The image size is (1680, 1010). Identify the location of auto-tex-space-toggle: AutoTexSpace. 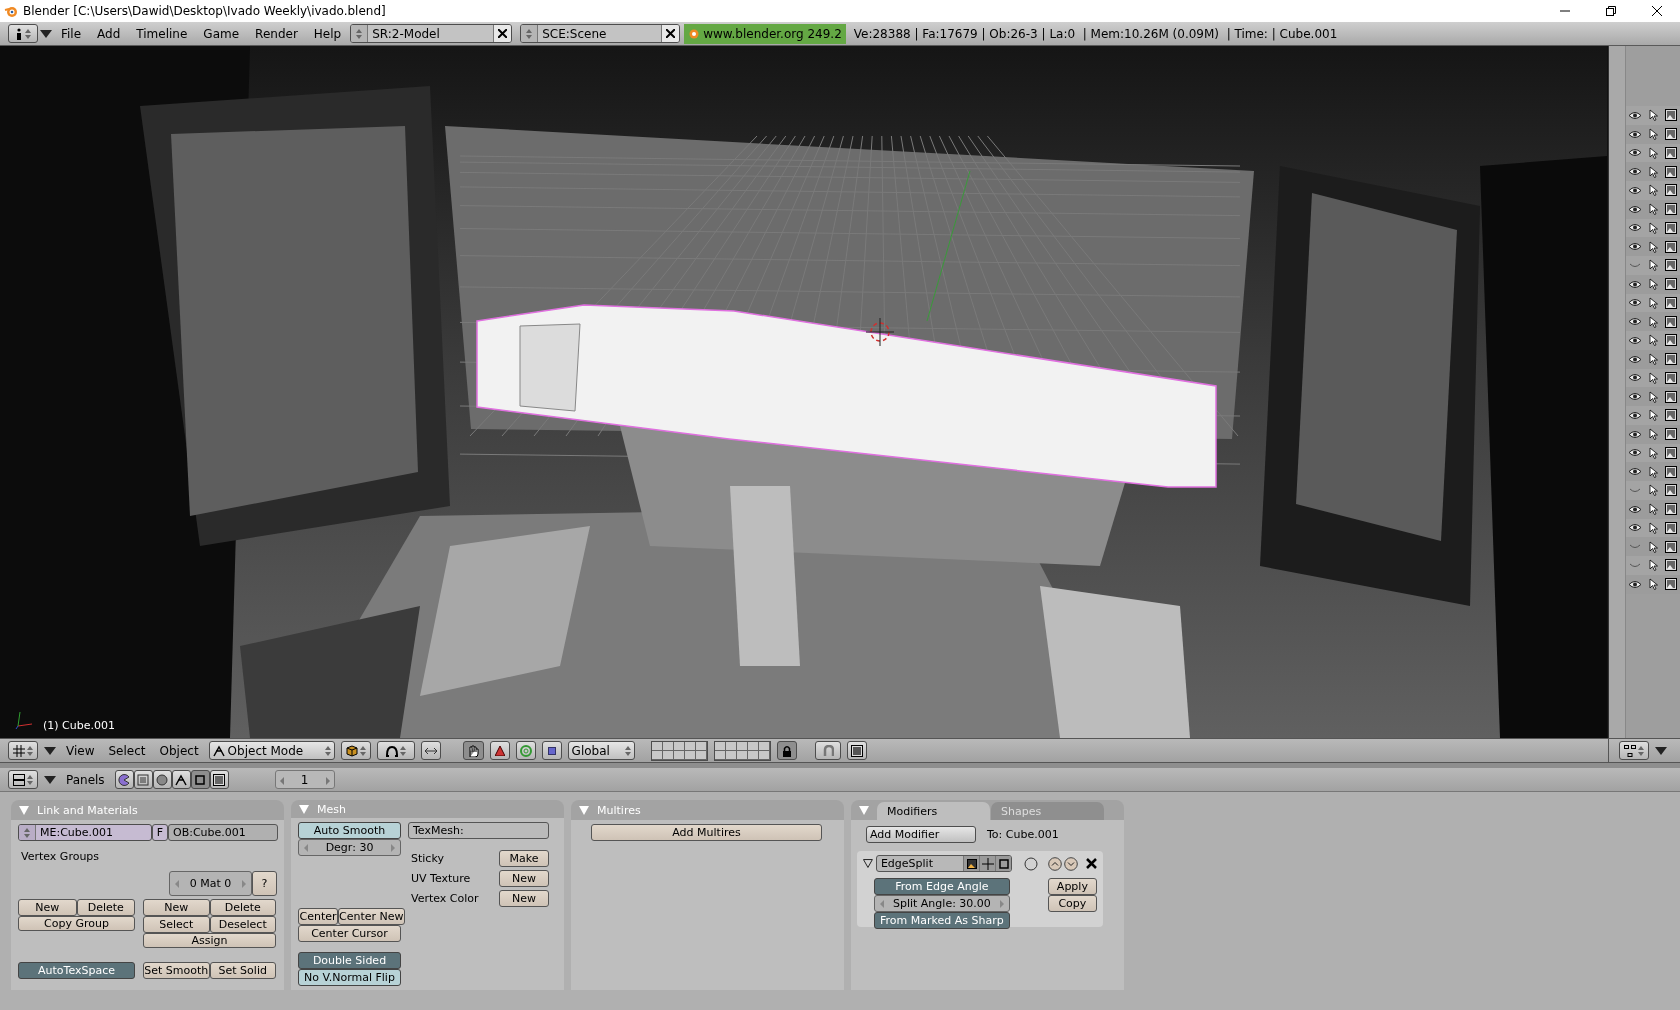
(76, 970).